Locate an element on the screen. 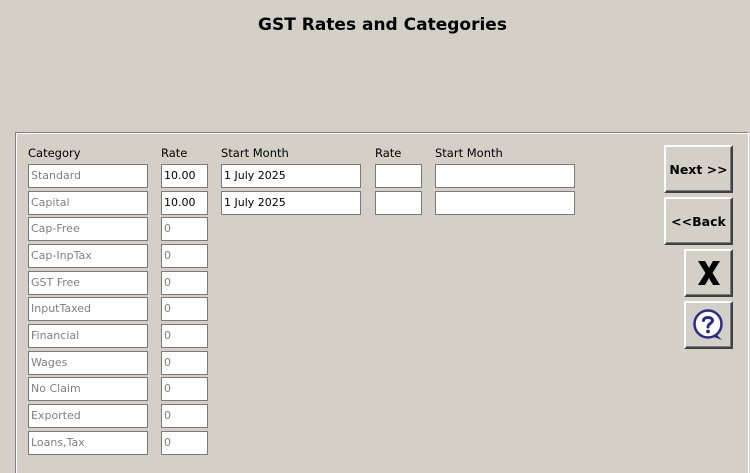  category-field: Standard is located at coordinates (88, 176).